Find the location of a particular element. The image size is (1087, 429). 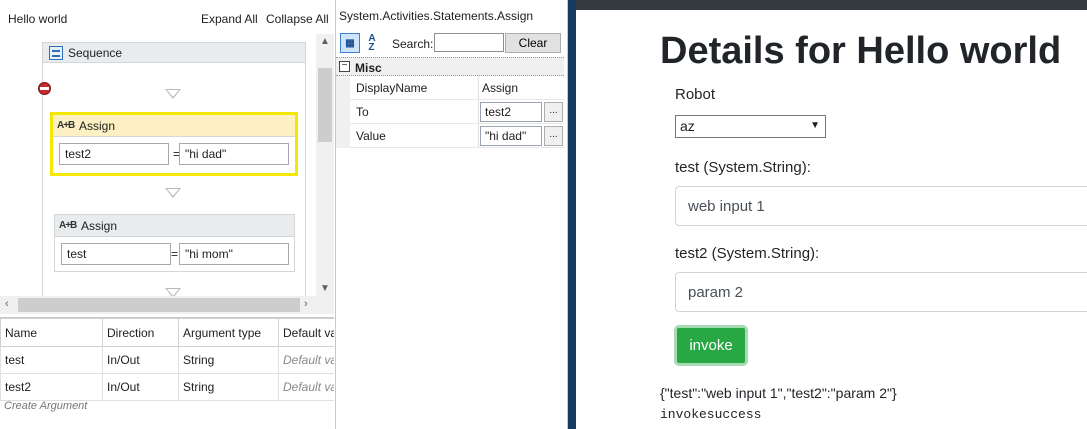

assign-value-field: "hi mom" is located at coordinates (234, 254).